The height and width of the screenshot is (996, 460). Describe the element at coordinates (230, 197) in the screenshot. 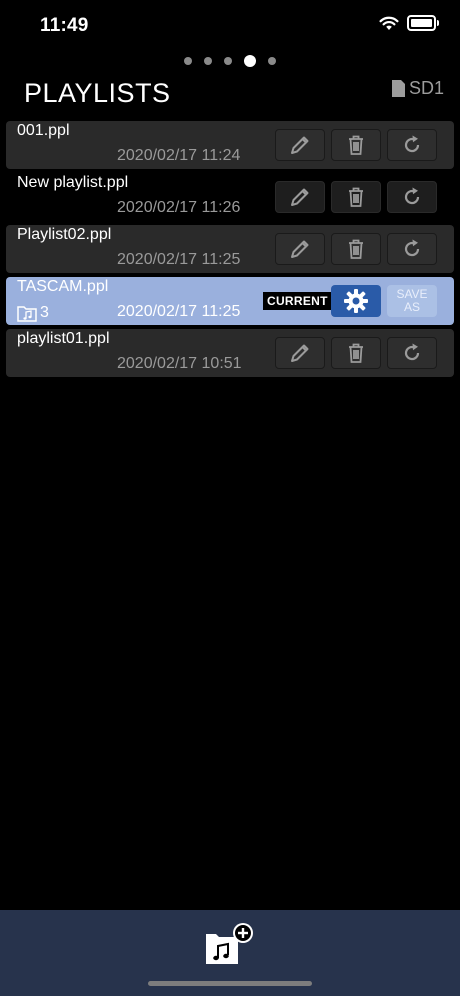

I see `playlist-row: New playlist.ppl 2020/02/17 11:26` at that location.